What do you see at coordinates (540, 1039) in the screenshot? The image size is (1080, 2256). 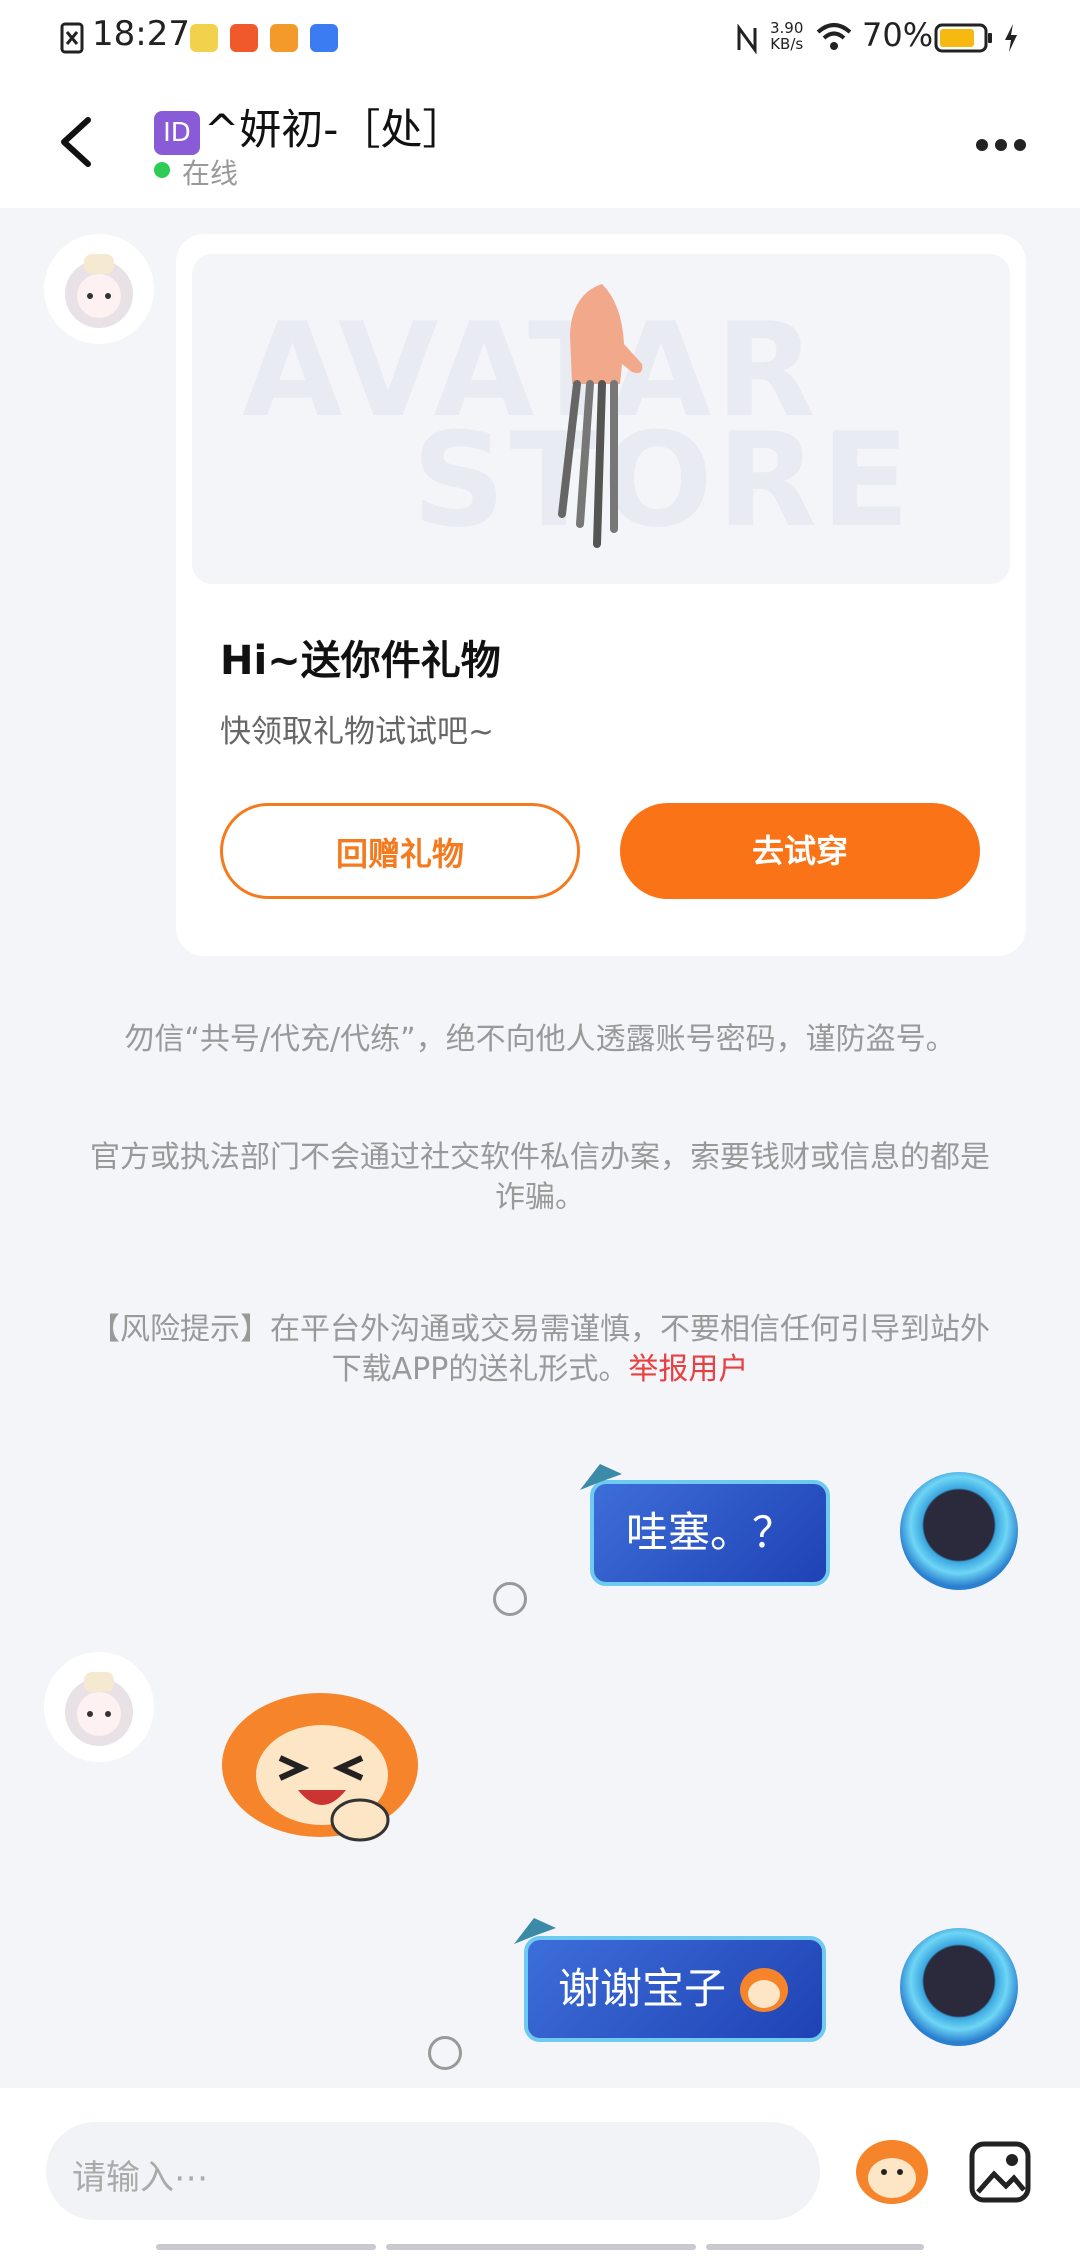 I see `security-warning-account: 勿信“共号/代充/代练”，绝不向他人透露账号密码，谨防盗号。` at bounding box center [540, 1039].